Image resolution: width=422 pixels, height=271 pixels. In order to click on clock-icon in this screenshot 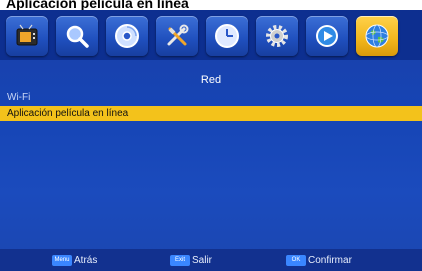, I will do `click(227, 36)`.